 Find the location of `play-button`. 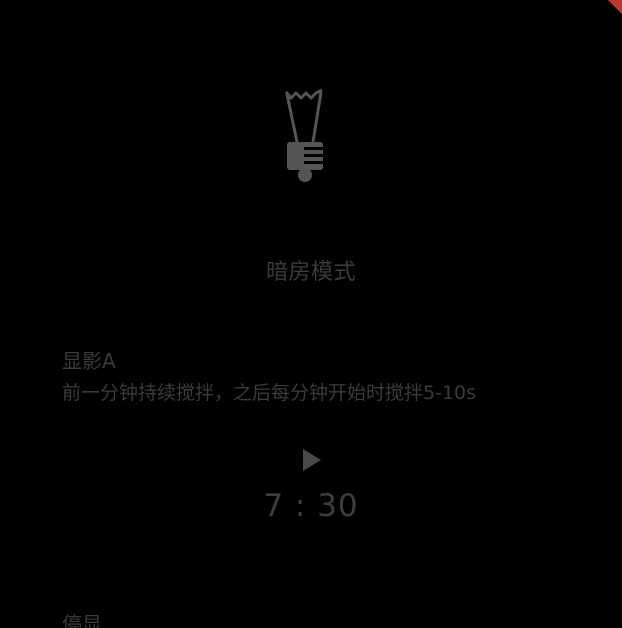

play-button is located at coordinates (312, 460).